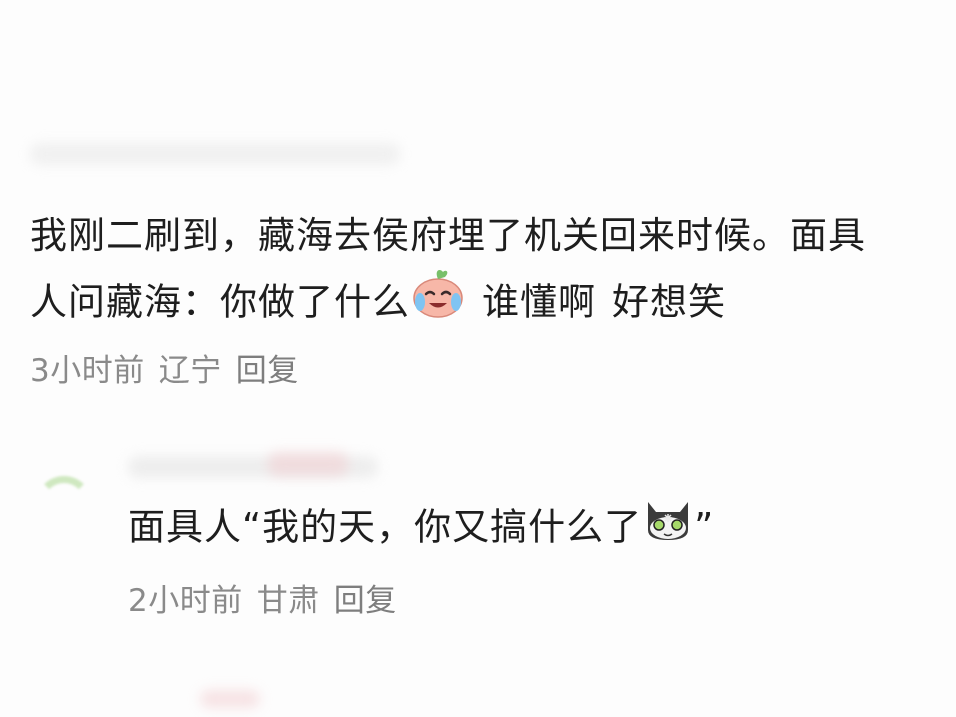 The height and width of the screenshot is (717, 956). Describe the element at coordinates (385, 527) in the screenshot. I see `reply-text-segment: 面具人“我的天，你又搞什么了` at that location.